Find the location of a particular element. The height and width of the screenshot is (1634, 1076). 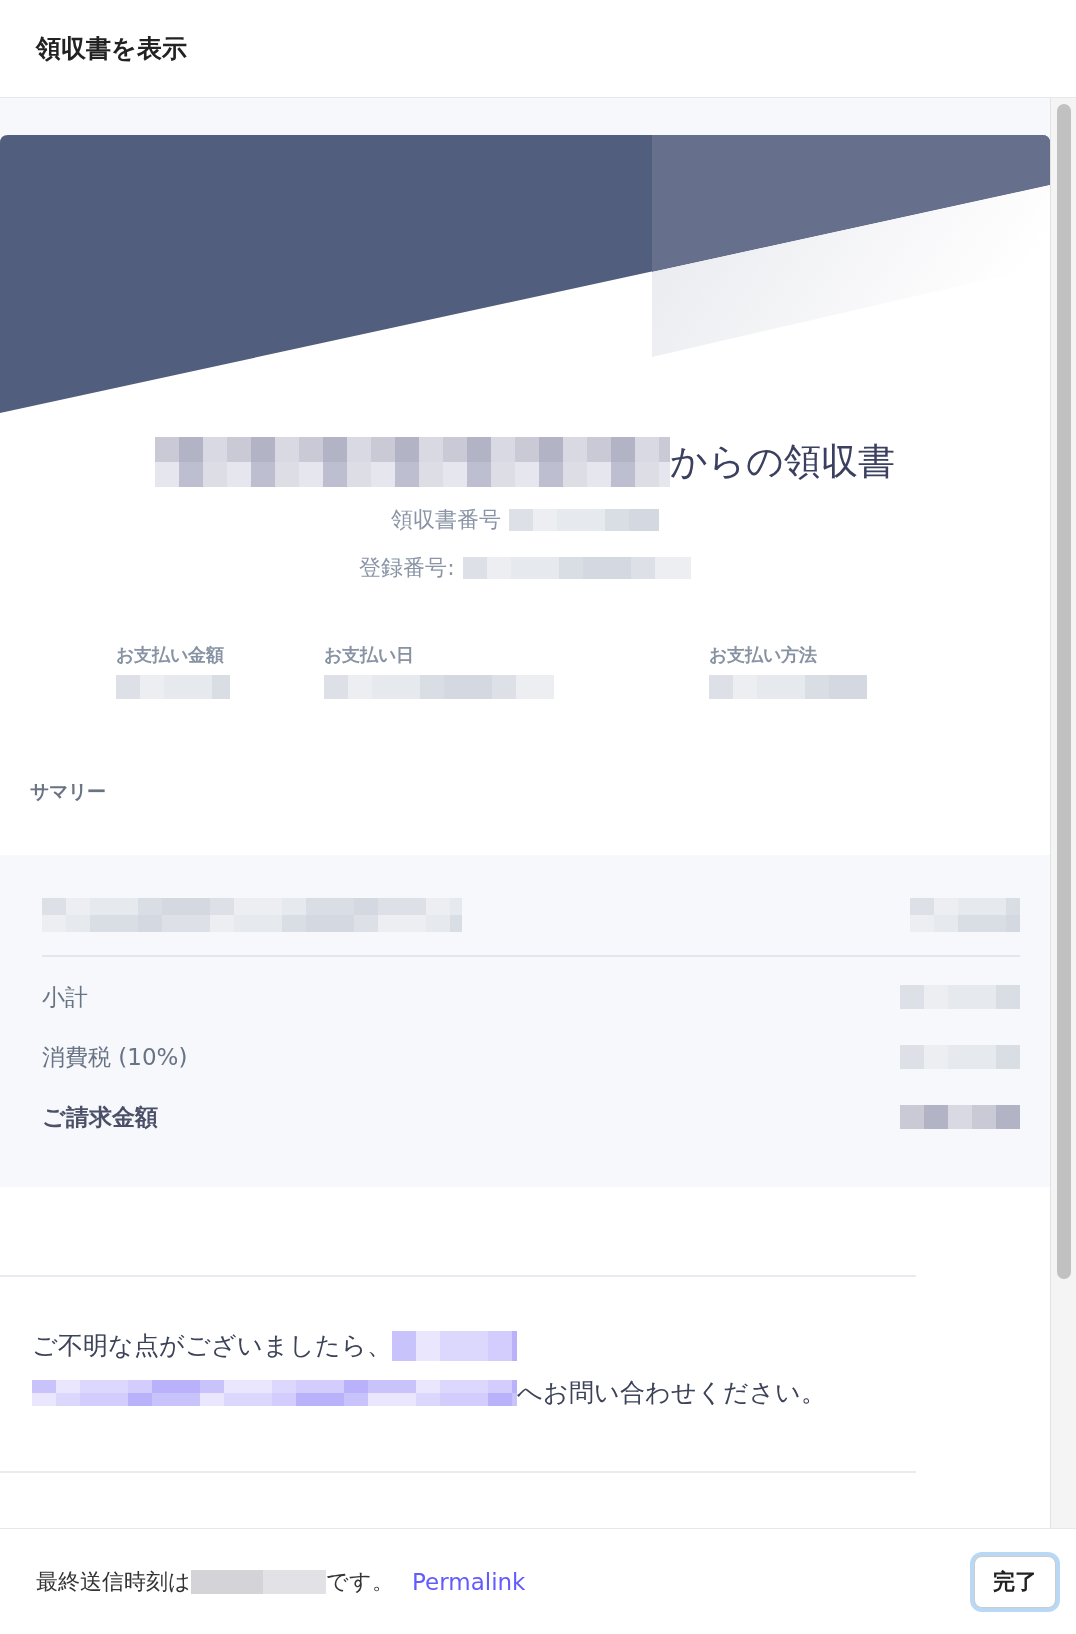

permalink-link: Permalink is located at coordinates (469, 1581).